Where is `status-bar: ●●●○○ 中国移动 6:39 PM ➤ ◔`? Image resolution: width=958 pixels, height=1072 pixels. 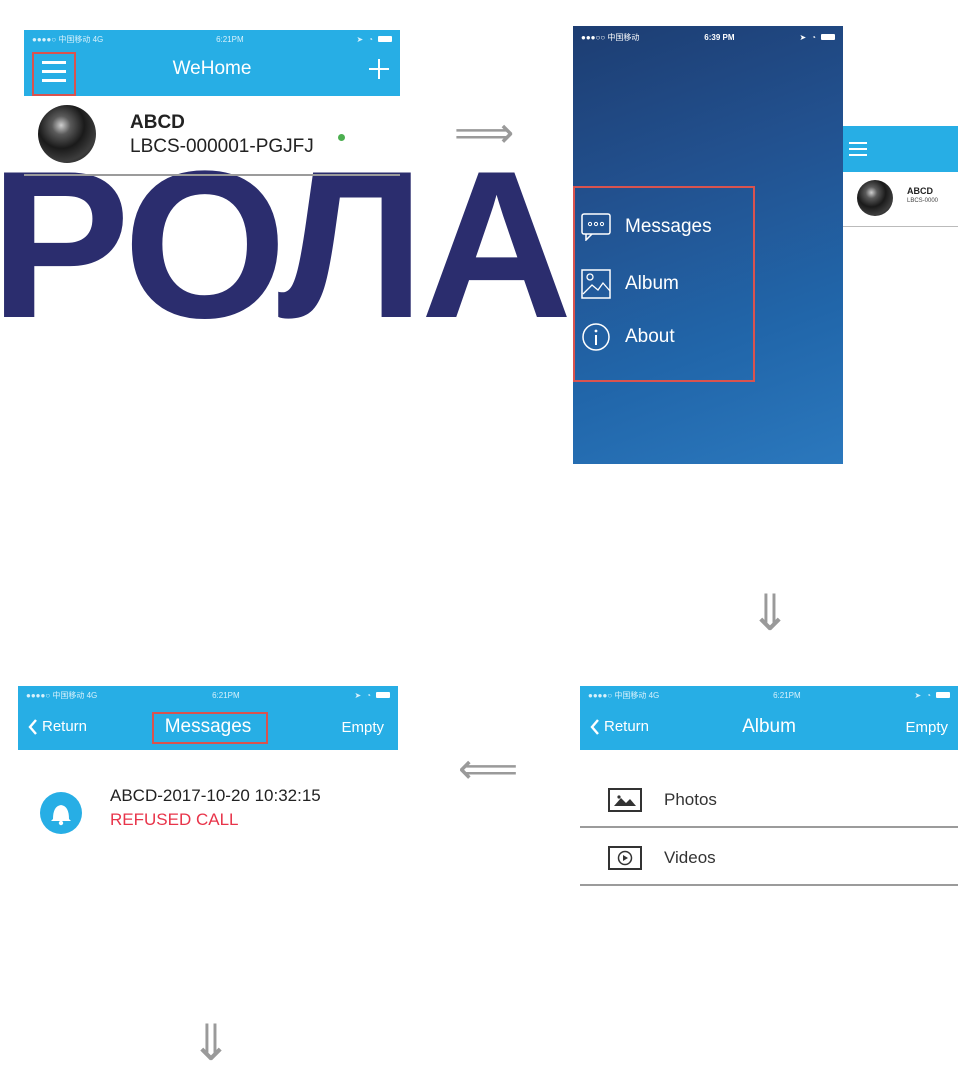
status-bar: ●●●○○ 中国移动 6:39 PM ➤ ◔ is located at coordinates (708, 37).